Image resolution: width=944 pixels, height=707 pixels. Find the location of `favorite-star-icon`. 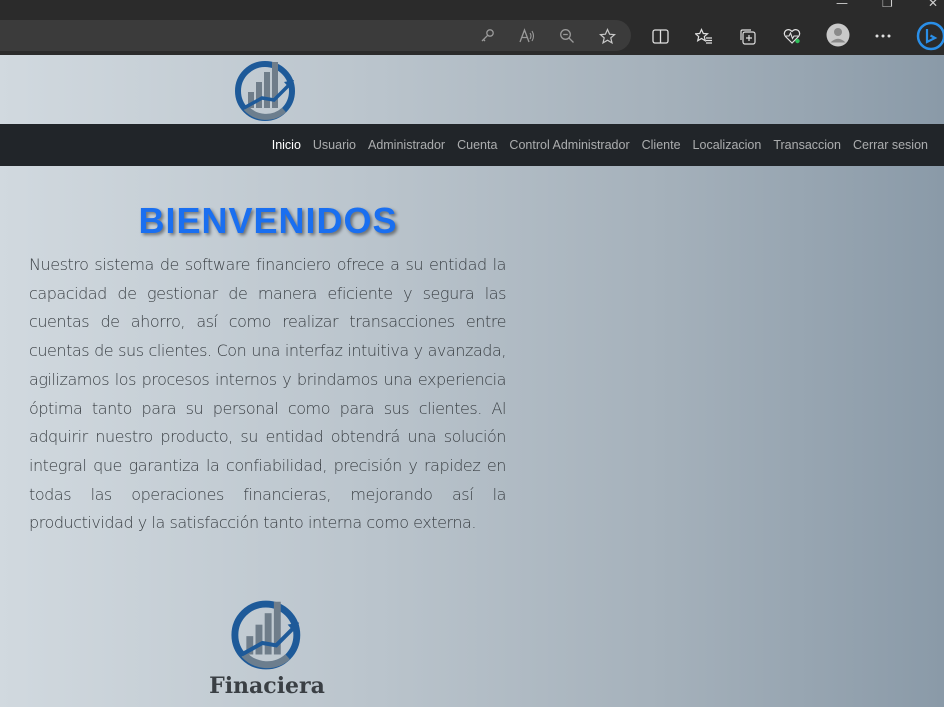

favorite-star-icon is located at coordinates (607, 36).